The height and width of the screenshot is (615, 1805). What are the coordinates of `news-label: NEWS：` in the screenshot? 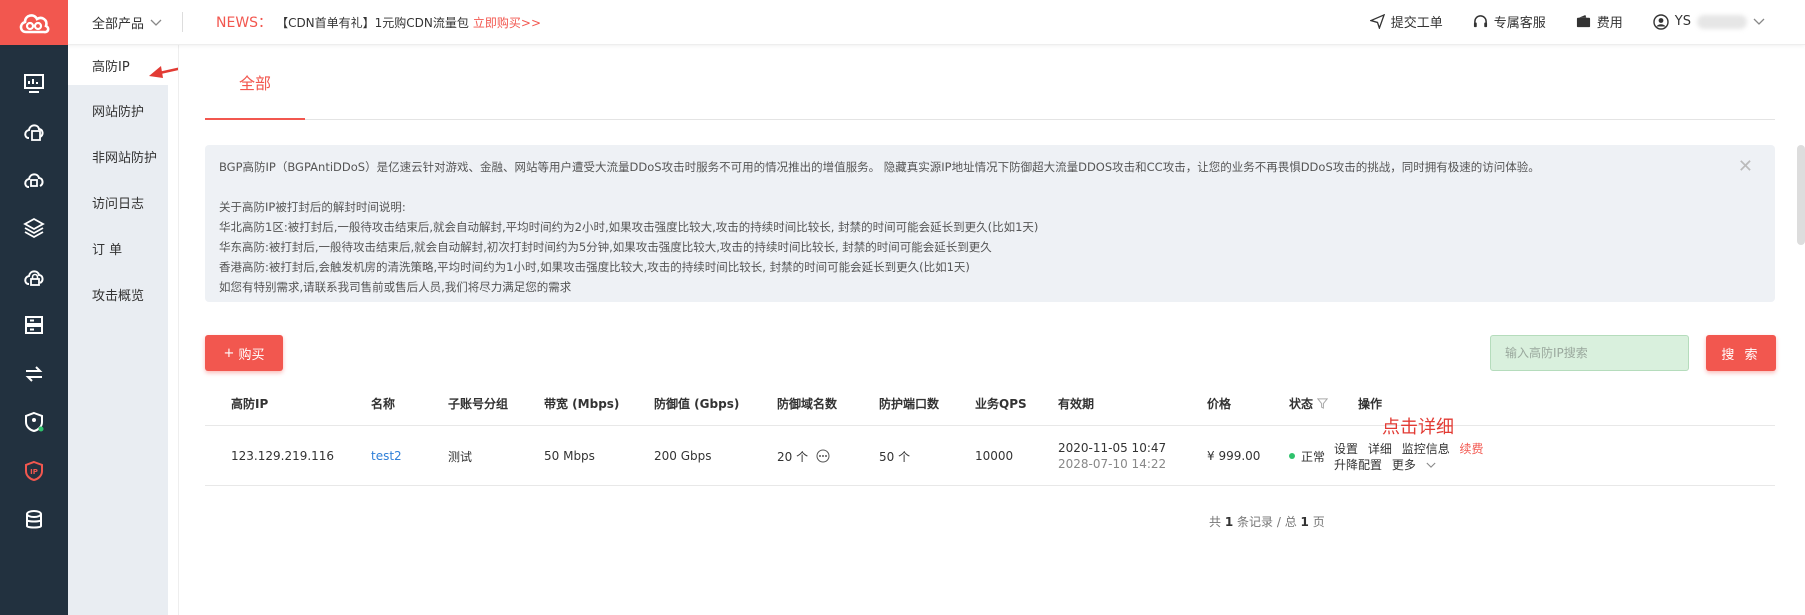 It's located at (244, 23).